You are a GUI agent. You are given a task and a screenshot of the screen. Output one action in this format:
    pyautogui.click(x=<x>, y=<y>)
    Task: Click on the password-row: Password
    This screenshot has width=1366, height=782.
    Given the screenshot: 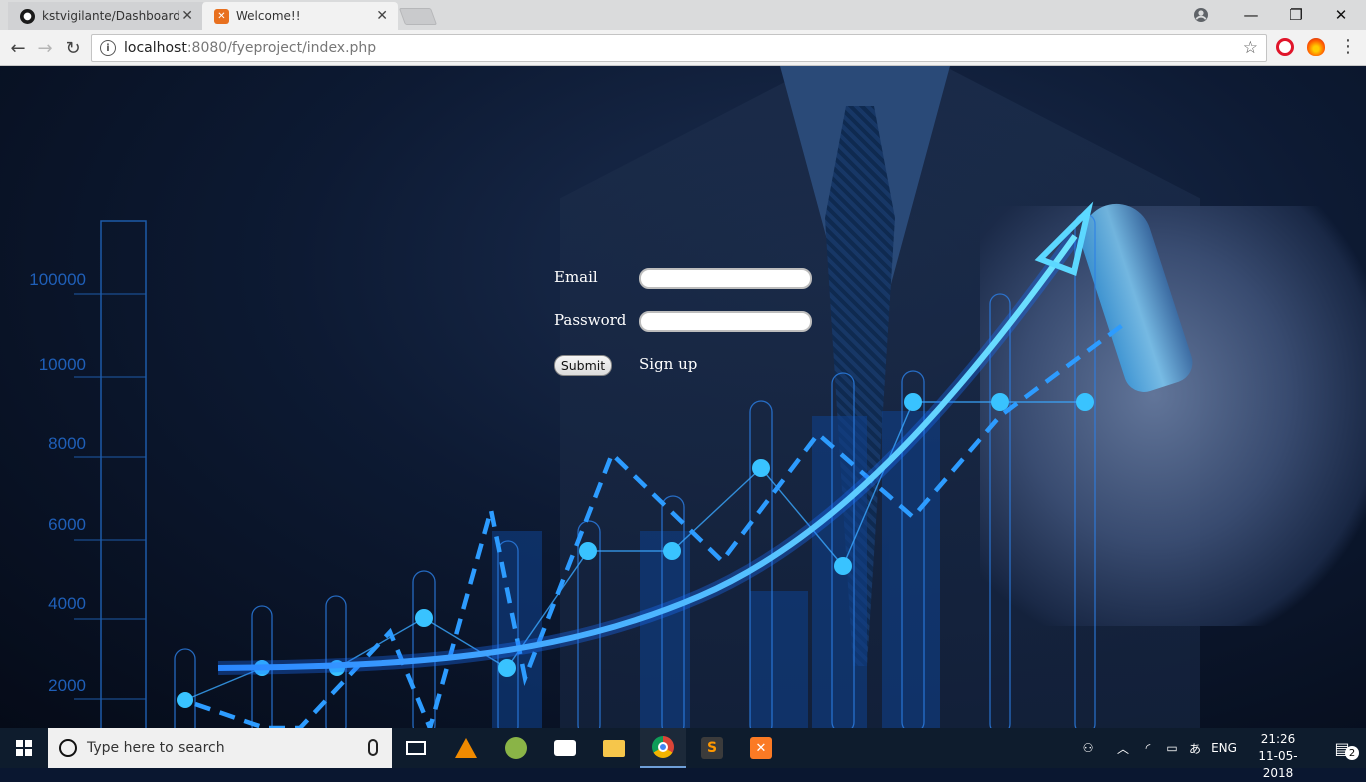 What is the action you would take?
    pyautogui.click(x=693, y=327)
    